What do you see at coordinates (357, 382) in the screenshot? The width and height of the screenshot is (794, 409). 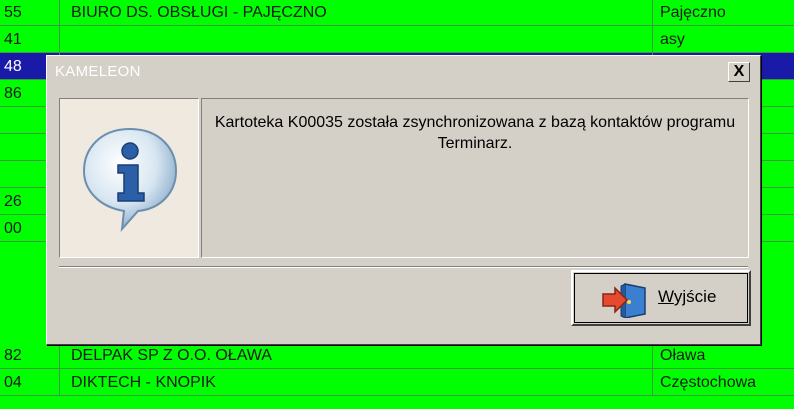 I see `table-cell-name: DIKTECH - KNOPIK` at bounding box center [357, 382].